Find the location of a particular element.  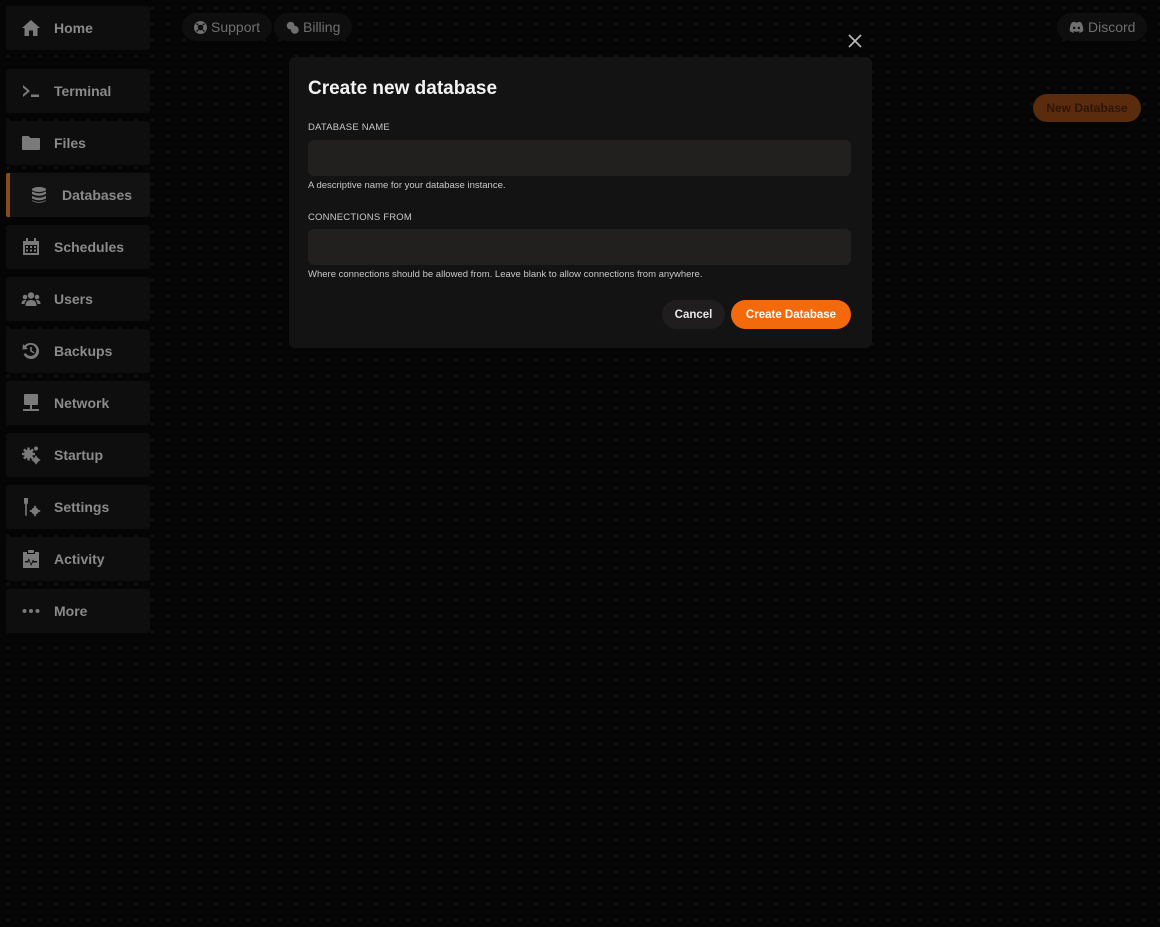

sidebar-item-startup: Startup is located at coordinates (78, 455).